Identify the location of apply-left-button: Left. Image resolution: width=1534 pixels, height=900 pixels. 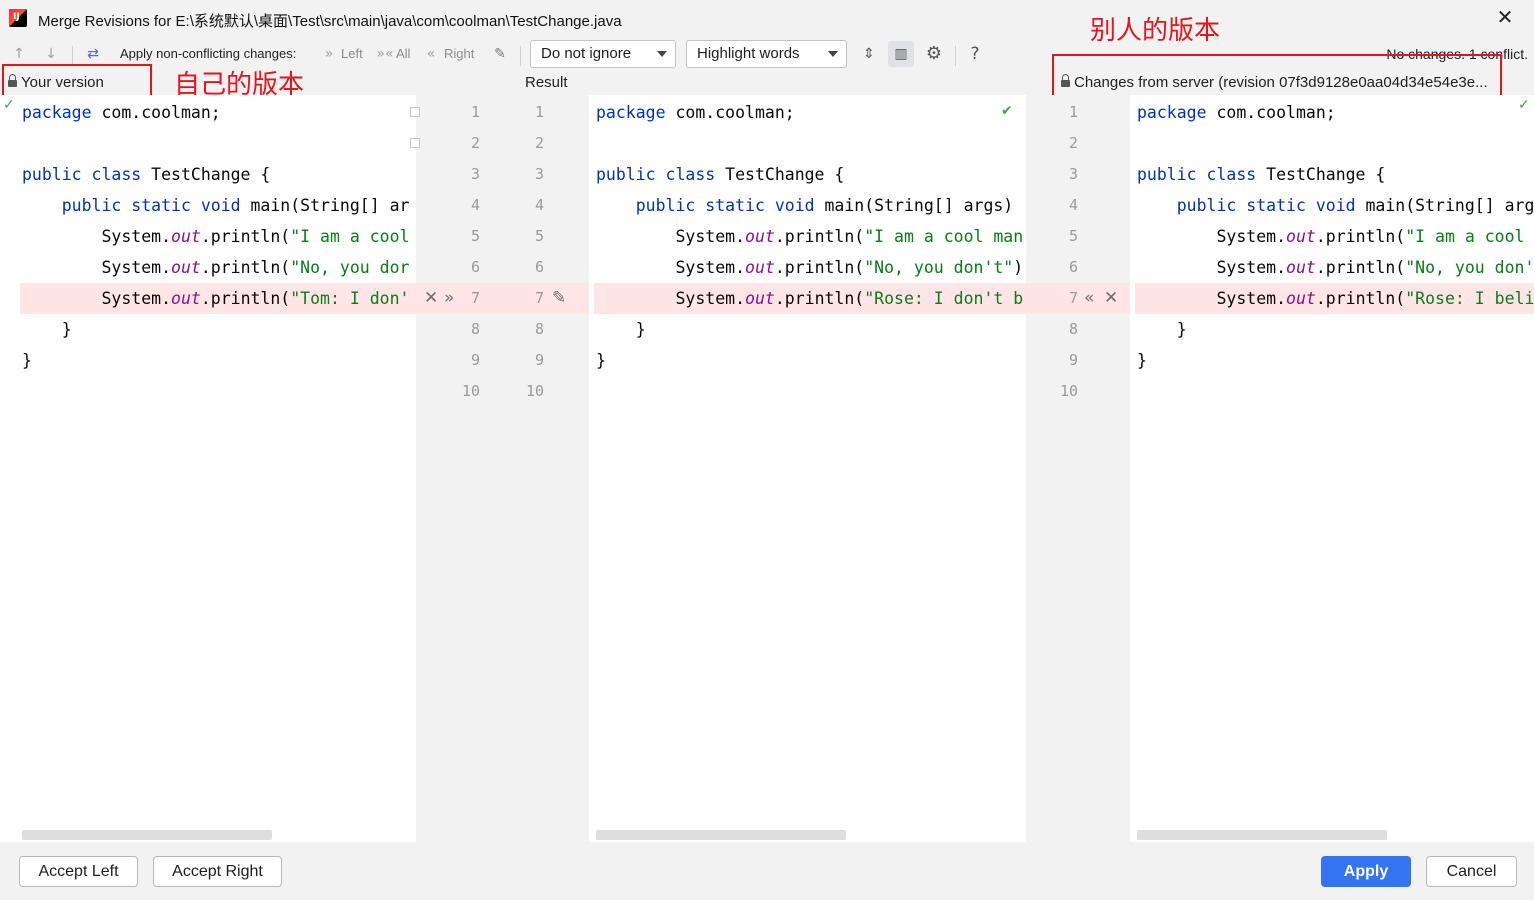
(352, 53).